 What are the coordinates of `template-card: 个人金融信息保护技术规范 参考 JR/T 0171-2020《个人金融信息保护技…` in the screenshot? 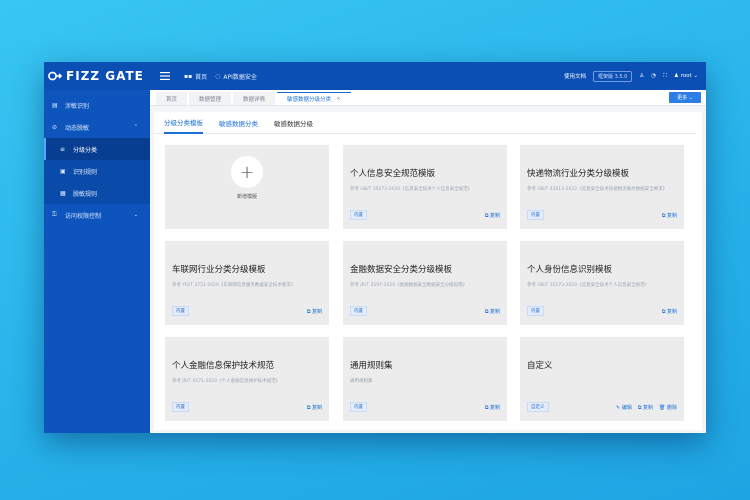 It's located at (247, 379).